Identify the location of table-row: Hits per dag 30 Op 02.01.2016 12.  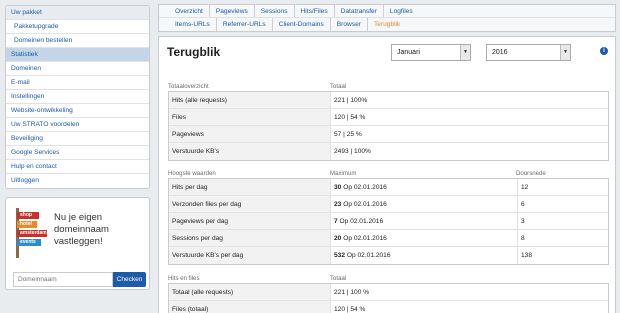
(388, 187).